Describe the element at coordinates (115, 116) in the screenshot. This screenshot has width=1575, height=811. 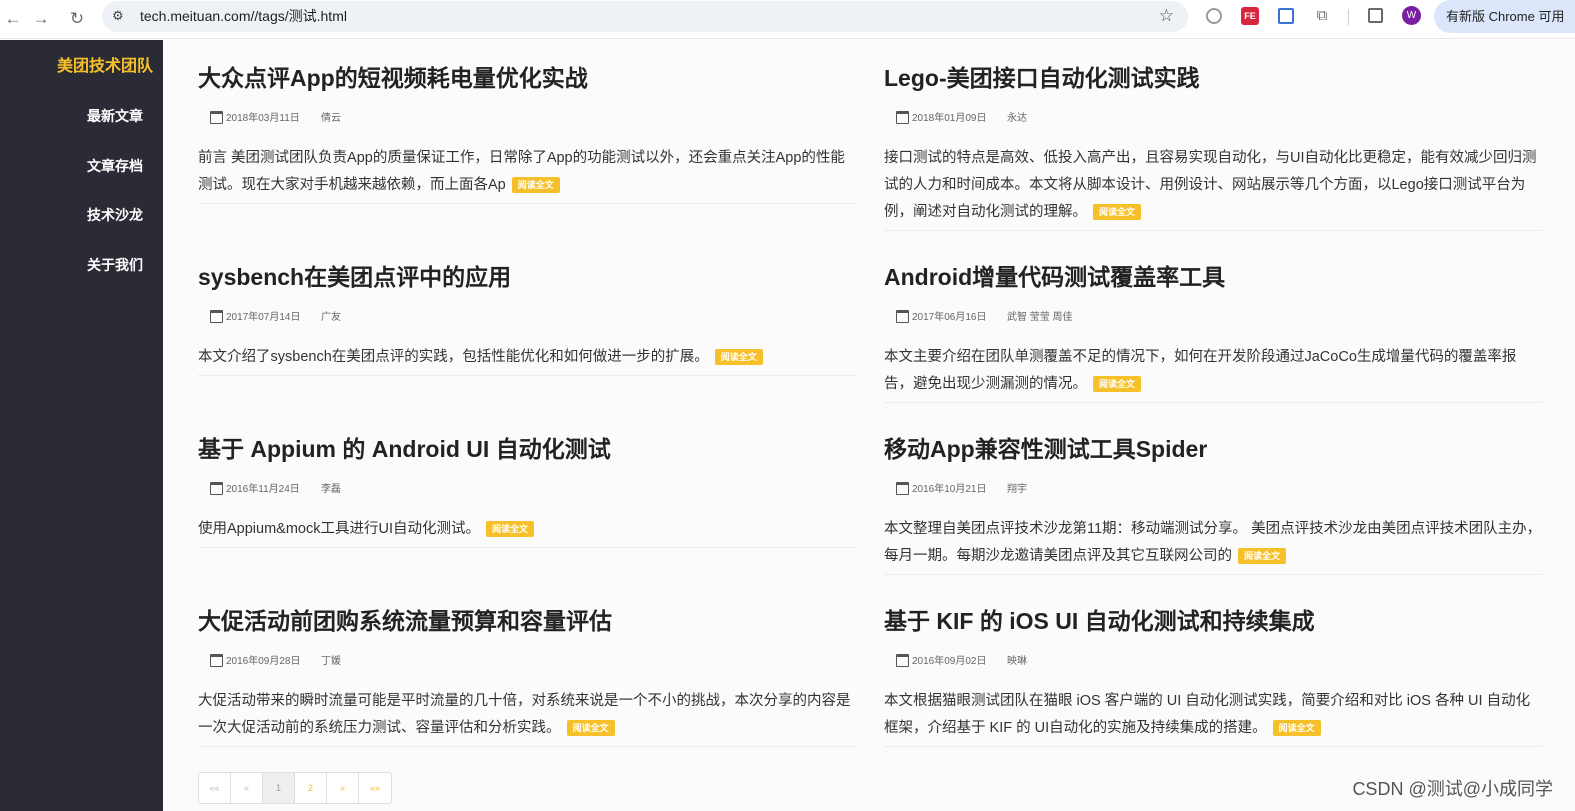
I see `sidebar-item-latest: 最新文章` at that location.